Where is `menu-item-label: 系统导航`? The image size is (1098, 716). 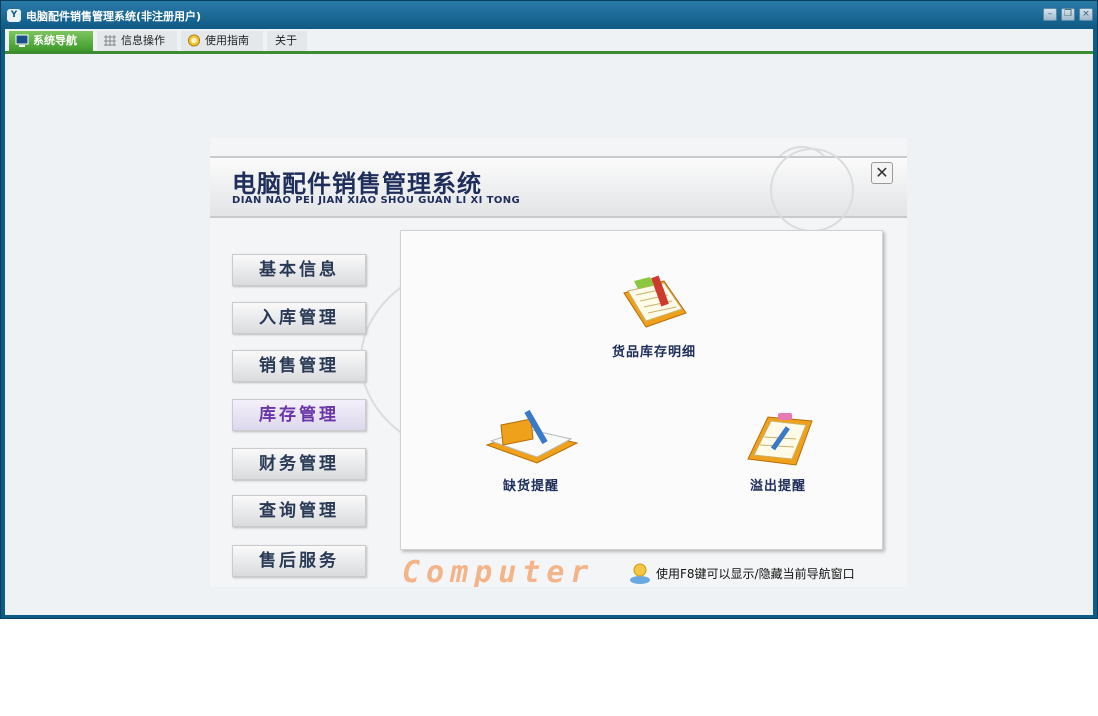 menu-item-label: 系统导航 is located at coordinates (55, 40).